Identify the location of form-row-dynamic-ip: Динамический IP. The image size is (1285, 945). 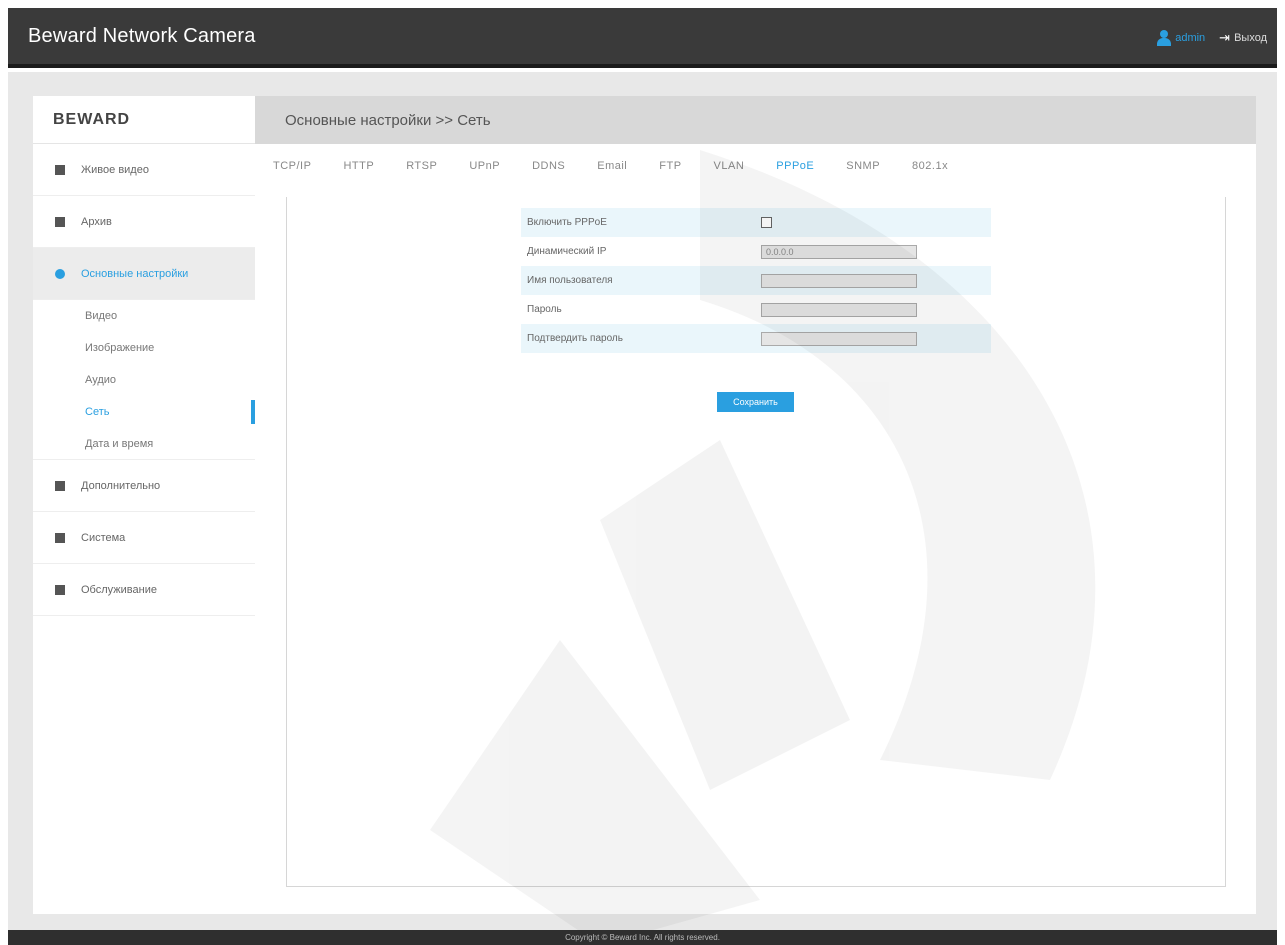
(756, 251).